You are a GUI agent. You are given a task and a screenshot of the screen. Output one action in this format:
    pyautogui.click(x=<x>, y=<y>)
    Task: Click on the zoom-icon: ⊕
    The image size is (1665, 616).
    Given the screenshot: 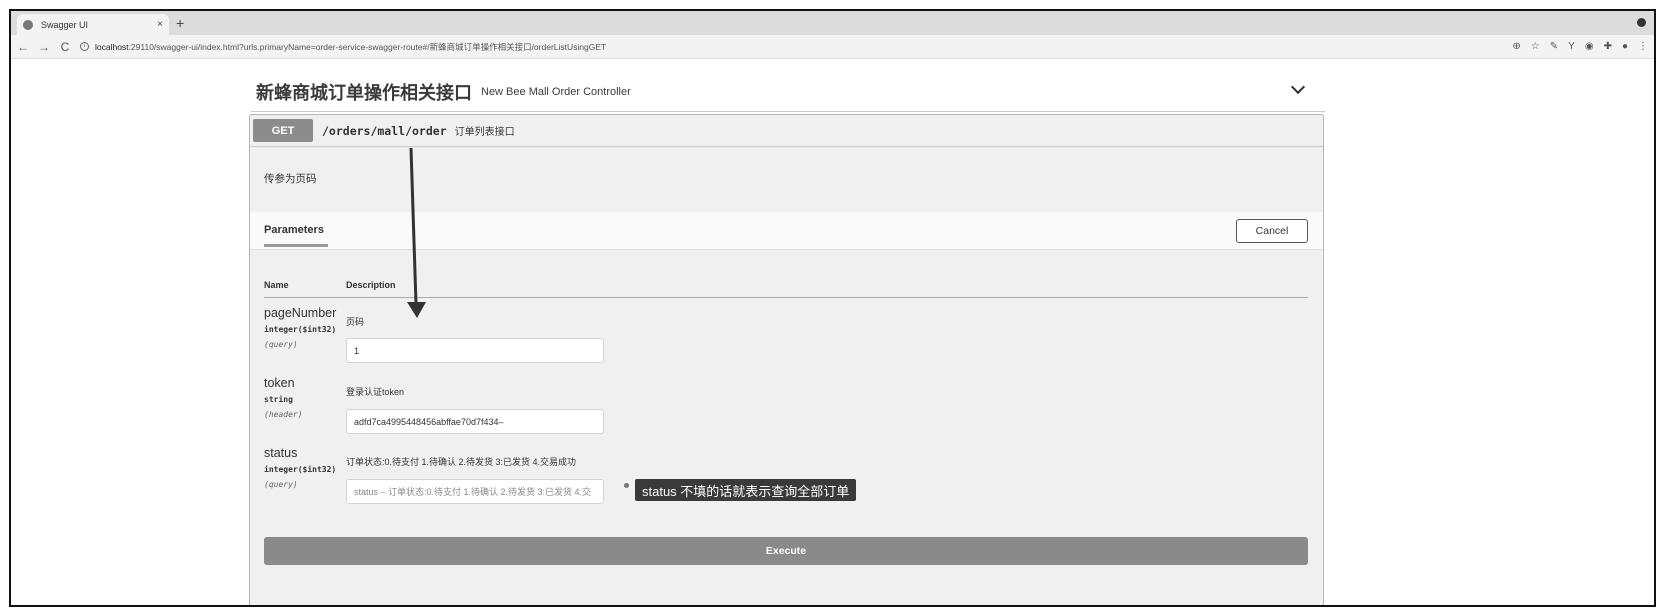 What is the action you would take?
    pyautogui.click(x=1516, y=46)
    